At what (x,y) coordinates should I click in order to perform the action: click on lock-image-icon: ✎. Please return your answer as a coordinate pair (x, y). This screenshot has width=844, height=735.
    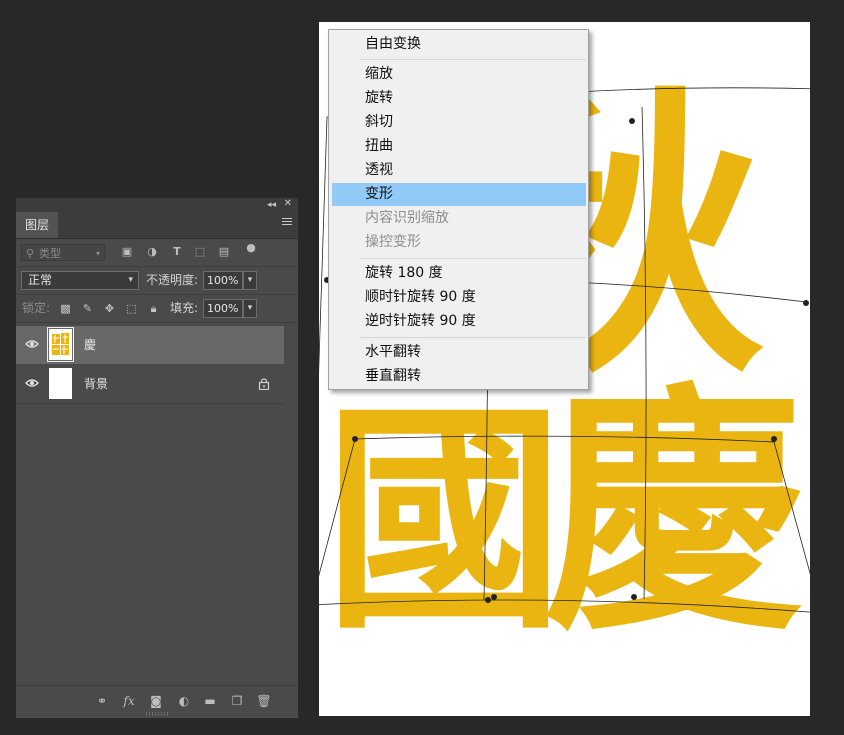
    Looking at the image, I should click on (87, 308).